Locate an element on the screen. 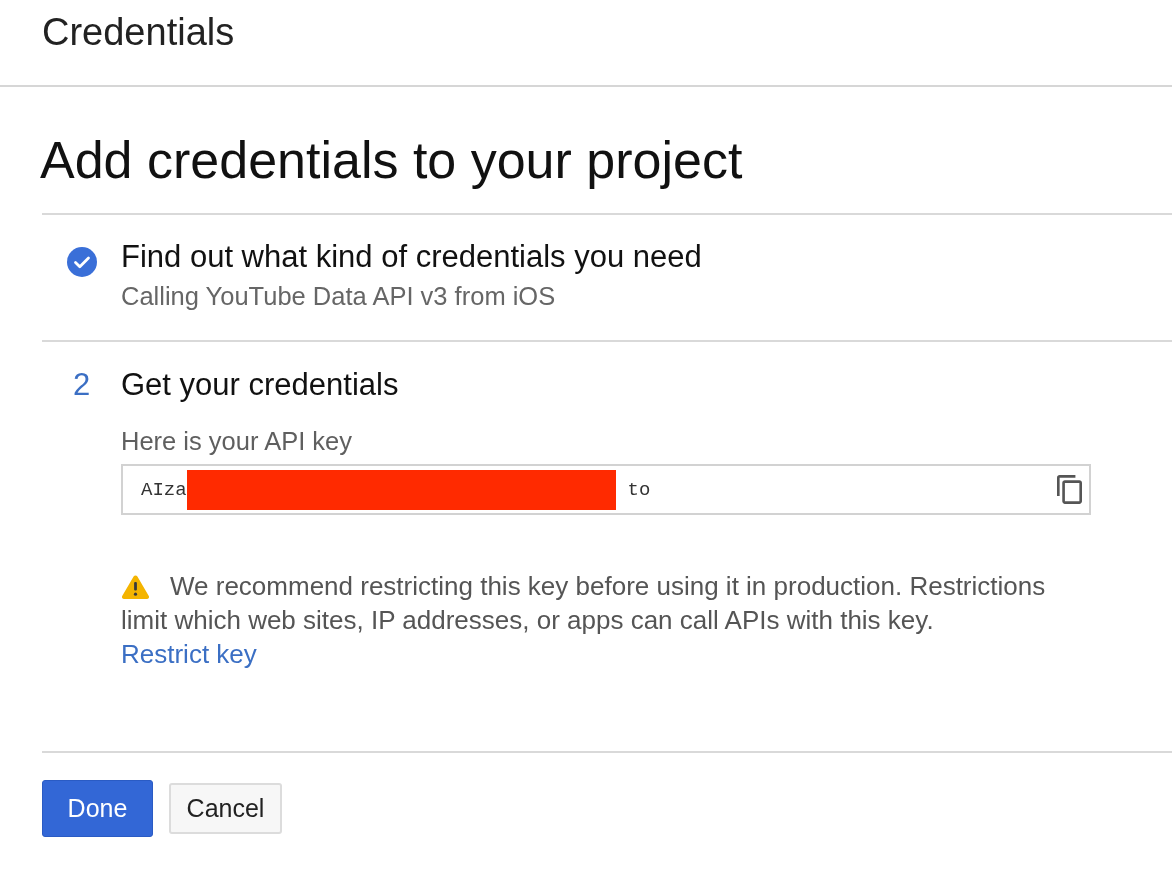 This screenshot has height=892, width=1172. page-heading: Add credentials to your project is located at coordinates (391, 160).